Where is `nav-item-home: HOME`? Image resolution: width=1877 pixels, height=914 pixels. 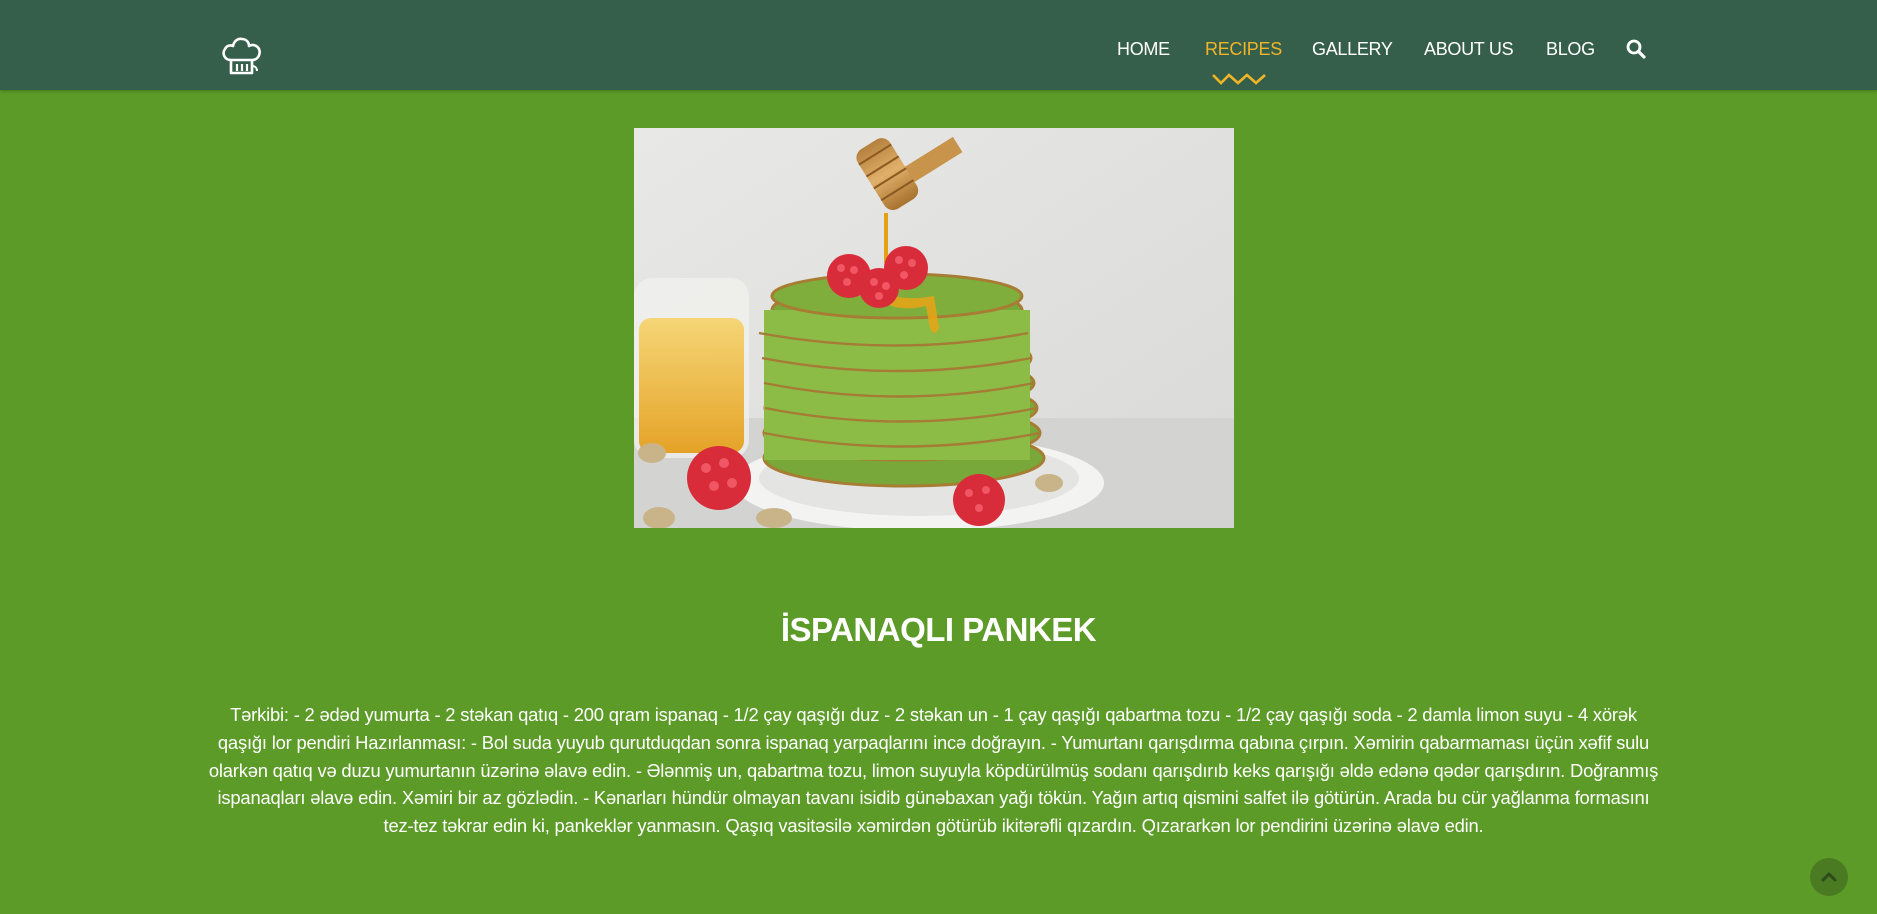
nav-item-home: HOME is located at coordinates (1143, 49).